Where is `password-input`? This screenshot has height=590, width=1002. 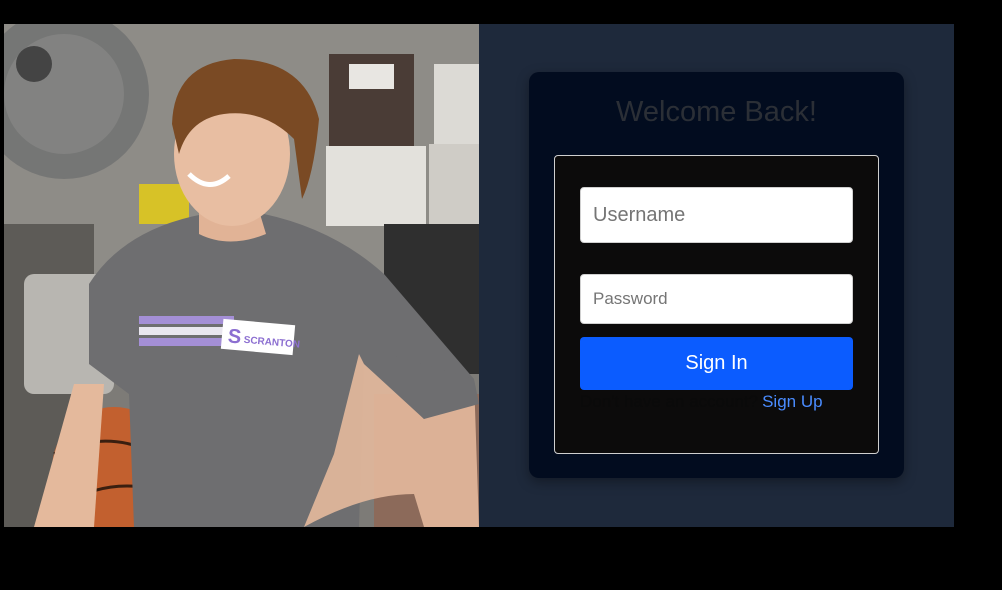 password-input is located at coordinates (716, 299).